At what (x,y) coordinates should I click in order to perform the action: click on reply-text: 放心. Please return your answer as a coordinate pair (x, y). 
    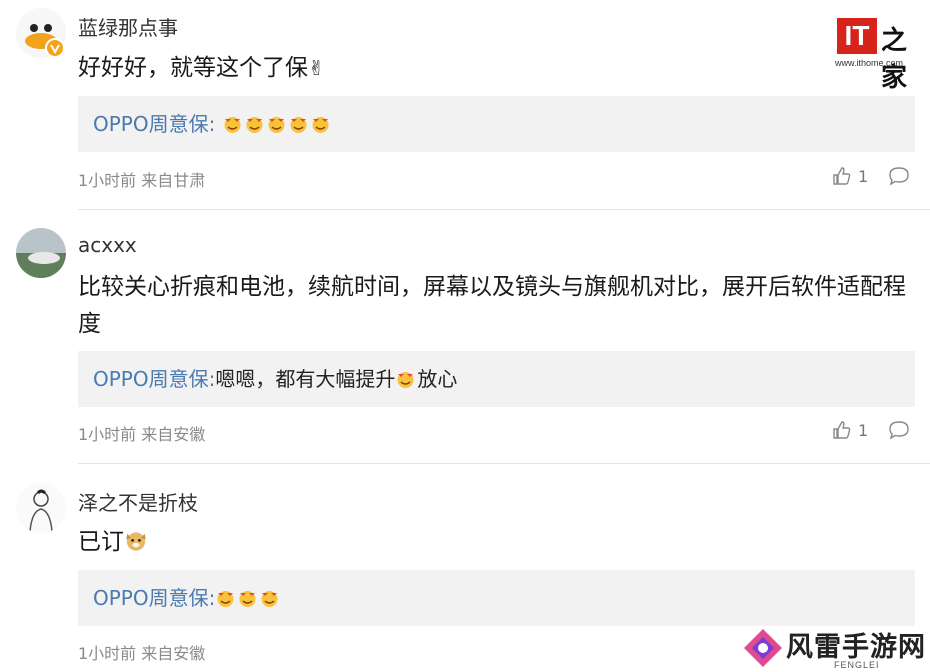
    Looking at the image, I should click on (437, 379).